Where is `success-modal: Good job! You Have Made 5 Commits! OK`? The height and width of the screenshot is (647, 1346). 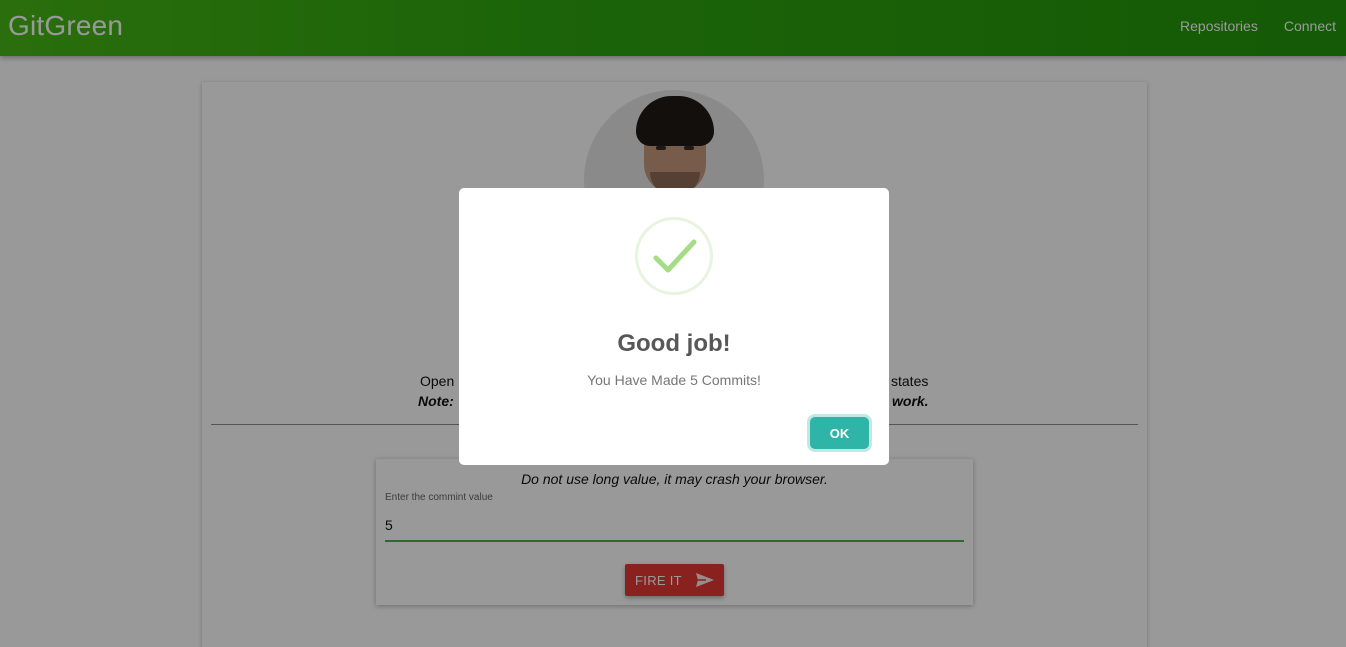
success-modal: Good job! You Have Made 5 Commits! OK is located at coordinates (674, 326).